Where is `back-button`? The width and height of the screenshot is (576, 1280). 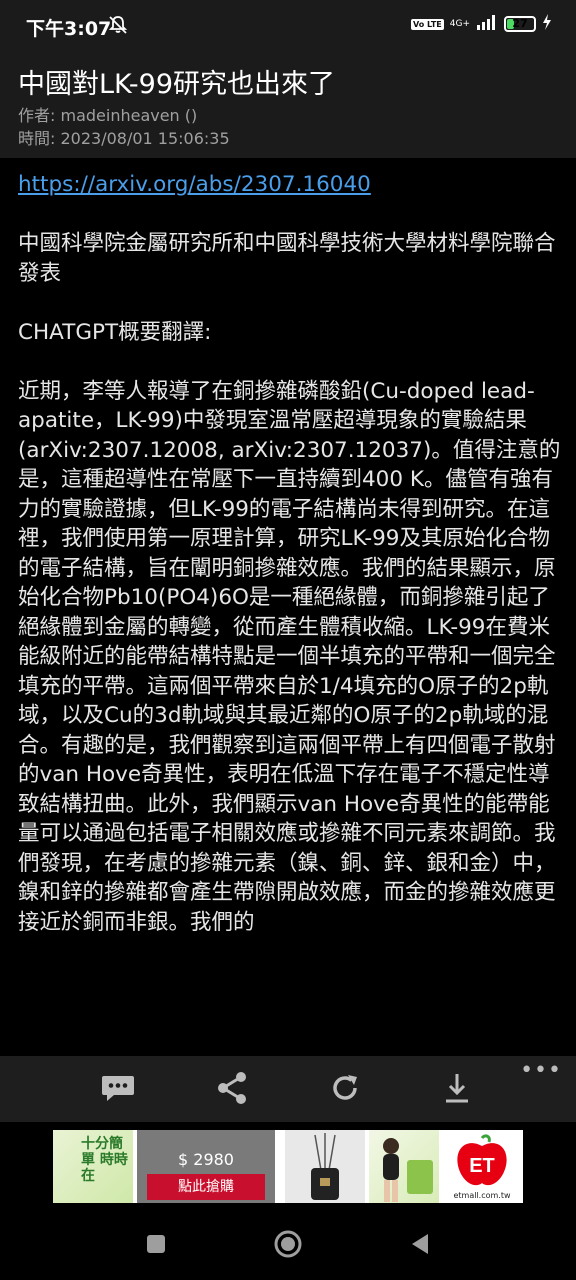 back-button is located at coordinates (420, 1246).